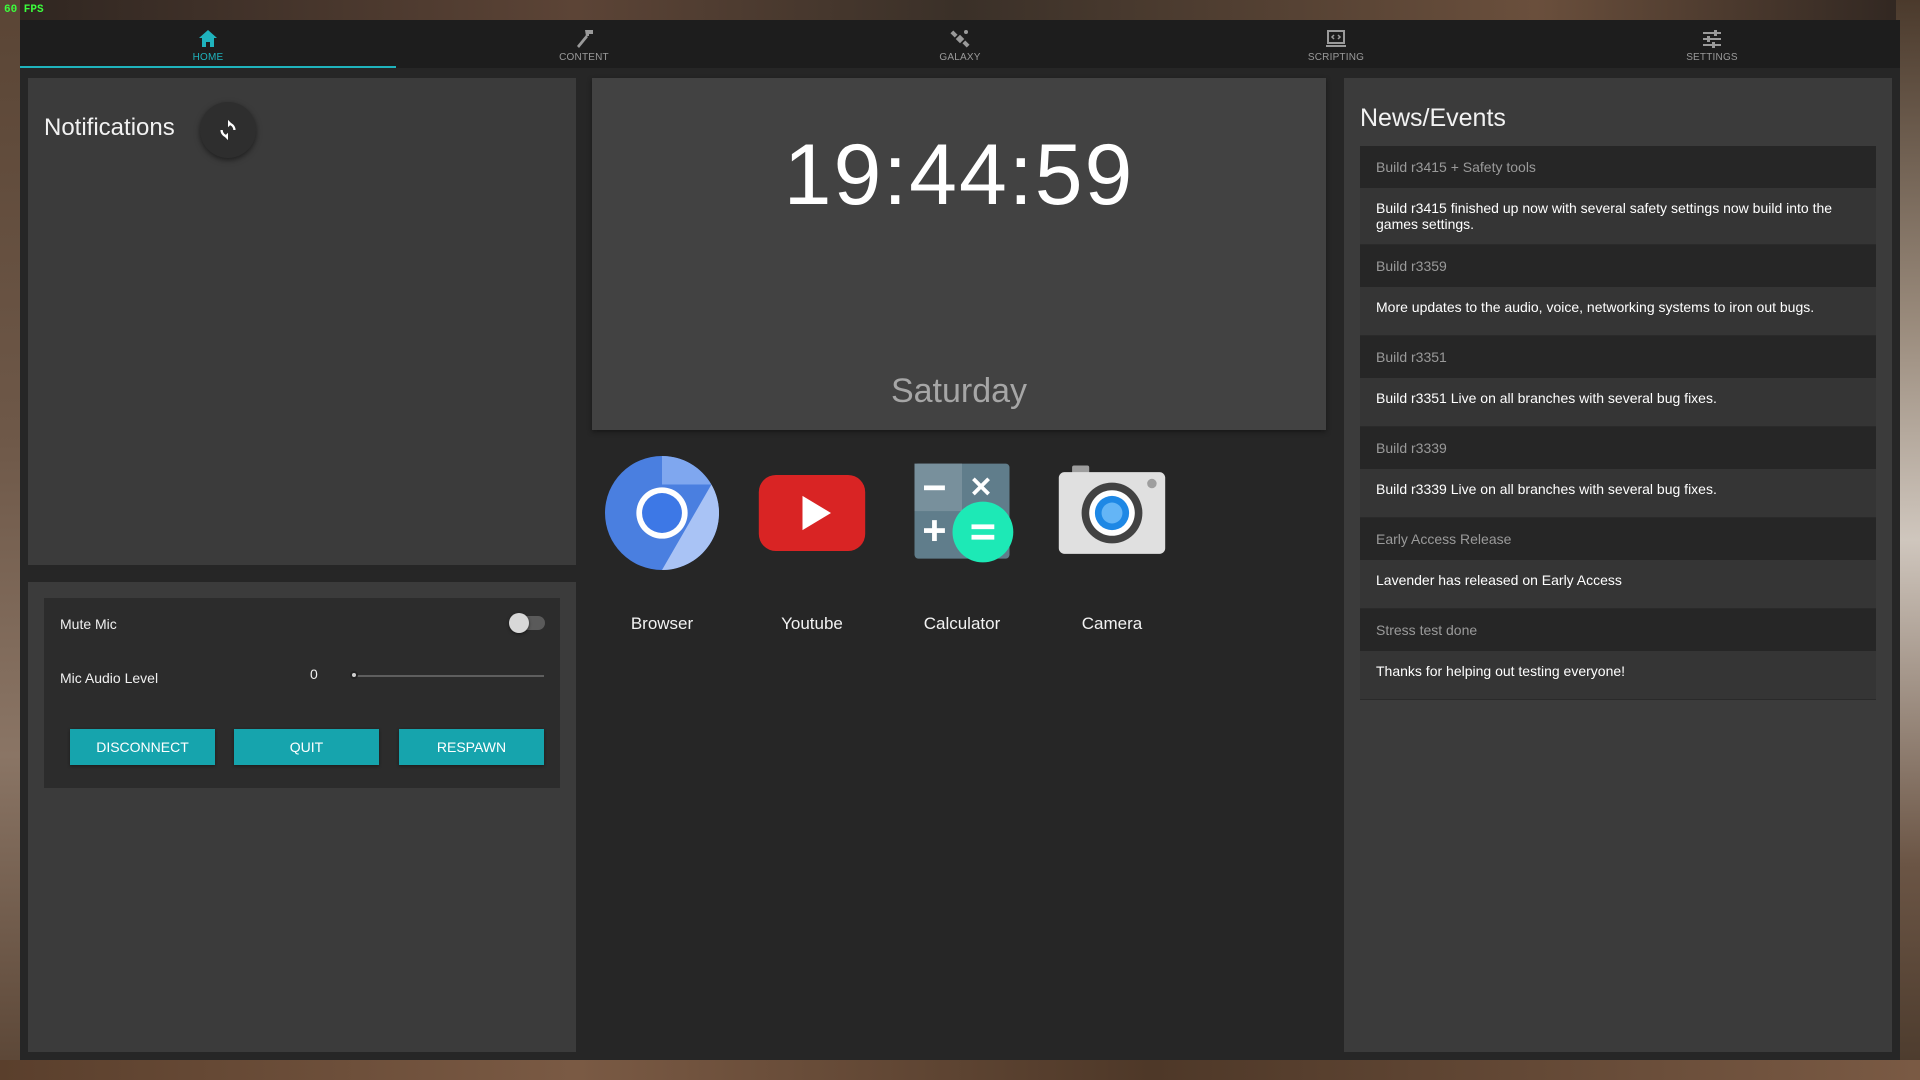 The image size is (1920, 1080). Describe the element at coordinates (959, 391) in the screenshot. I see `clock-day: Saturday` at that location.